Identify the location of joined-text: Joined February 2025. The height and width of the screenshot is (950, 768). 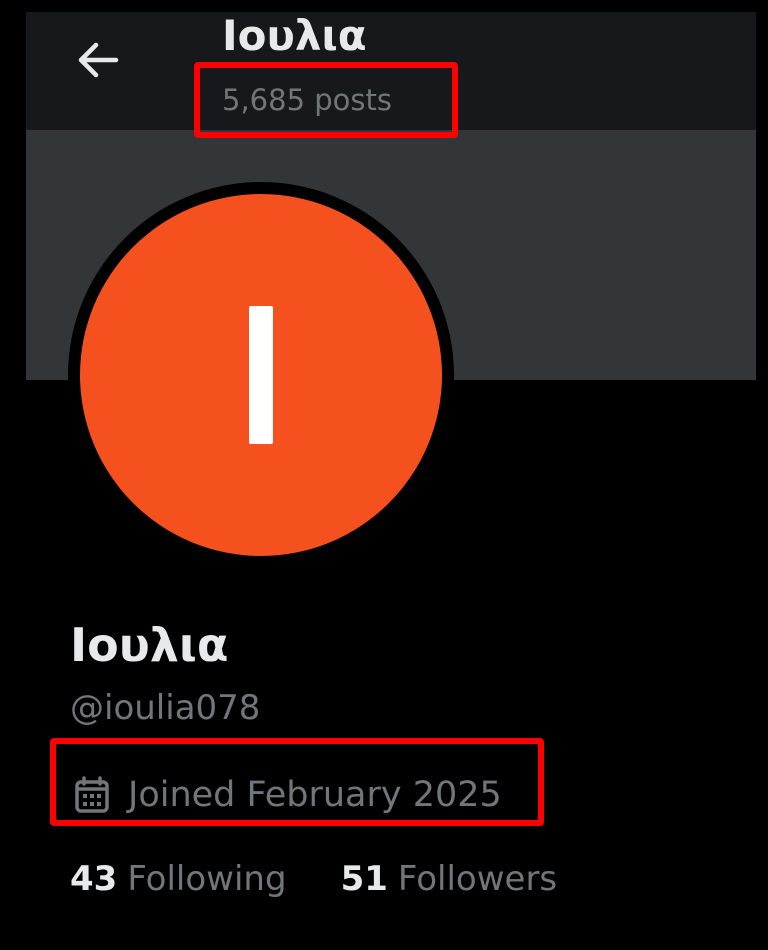
(315, 795).